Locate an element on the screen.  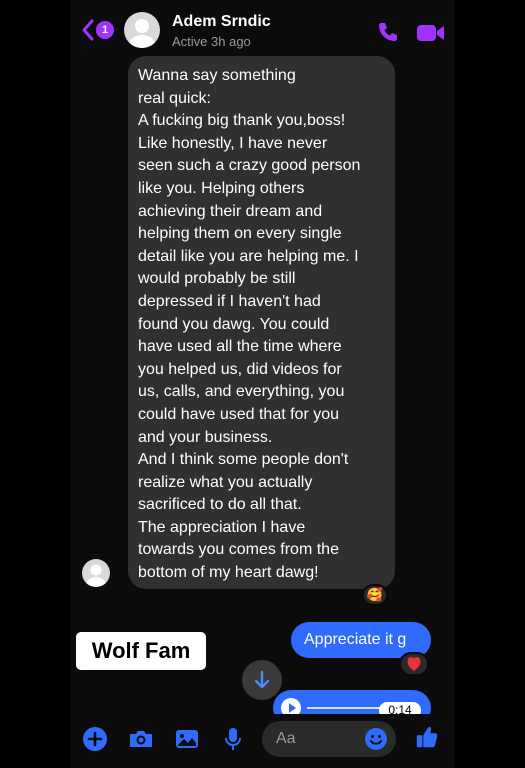
arrow-down-icon is located at coordinates (262, 679).